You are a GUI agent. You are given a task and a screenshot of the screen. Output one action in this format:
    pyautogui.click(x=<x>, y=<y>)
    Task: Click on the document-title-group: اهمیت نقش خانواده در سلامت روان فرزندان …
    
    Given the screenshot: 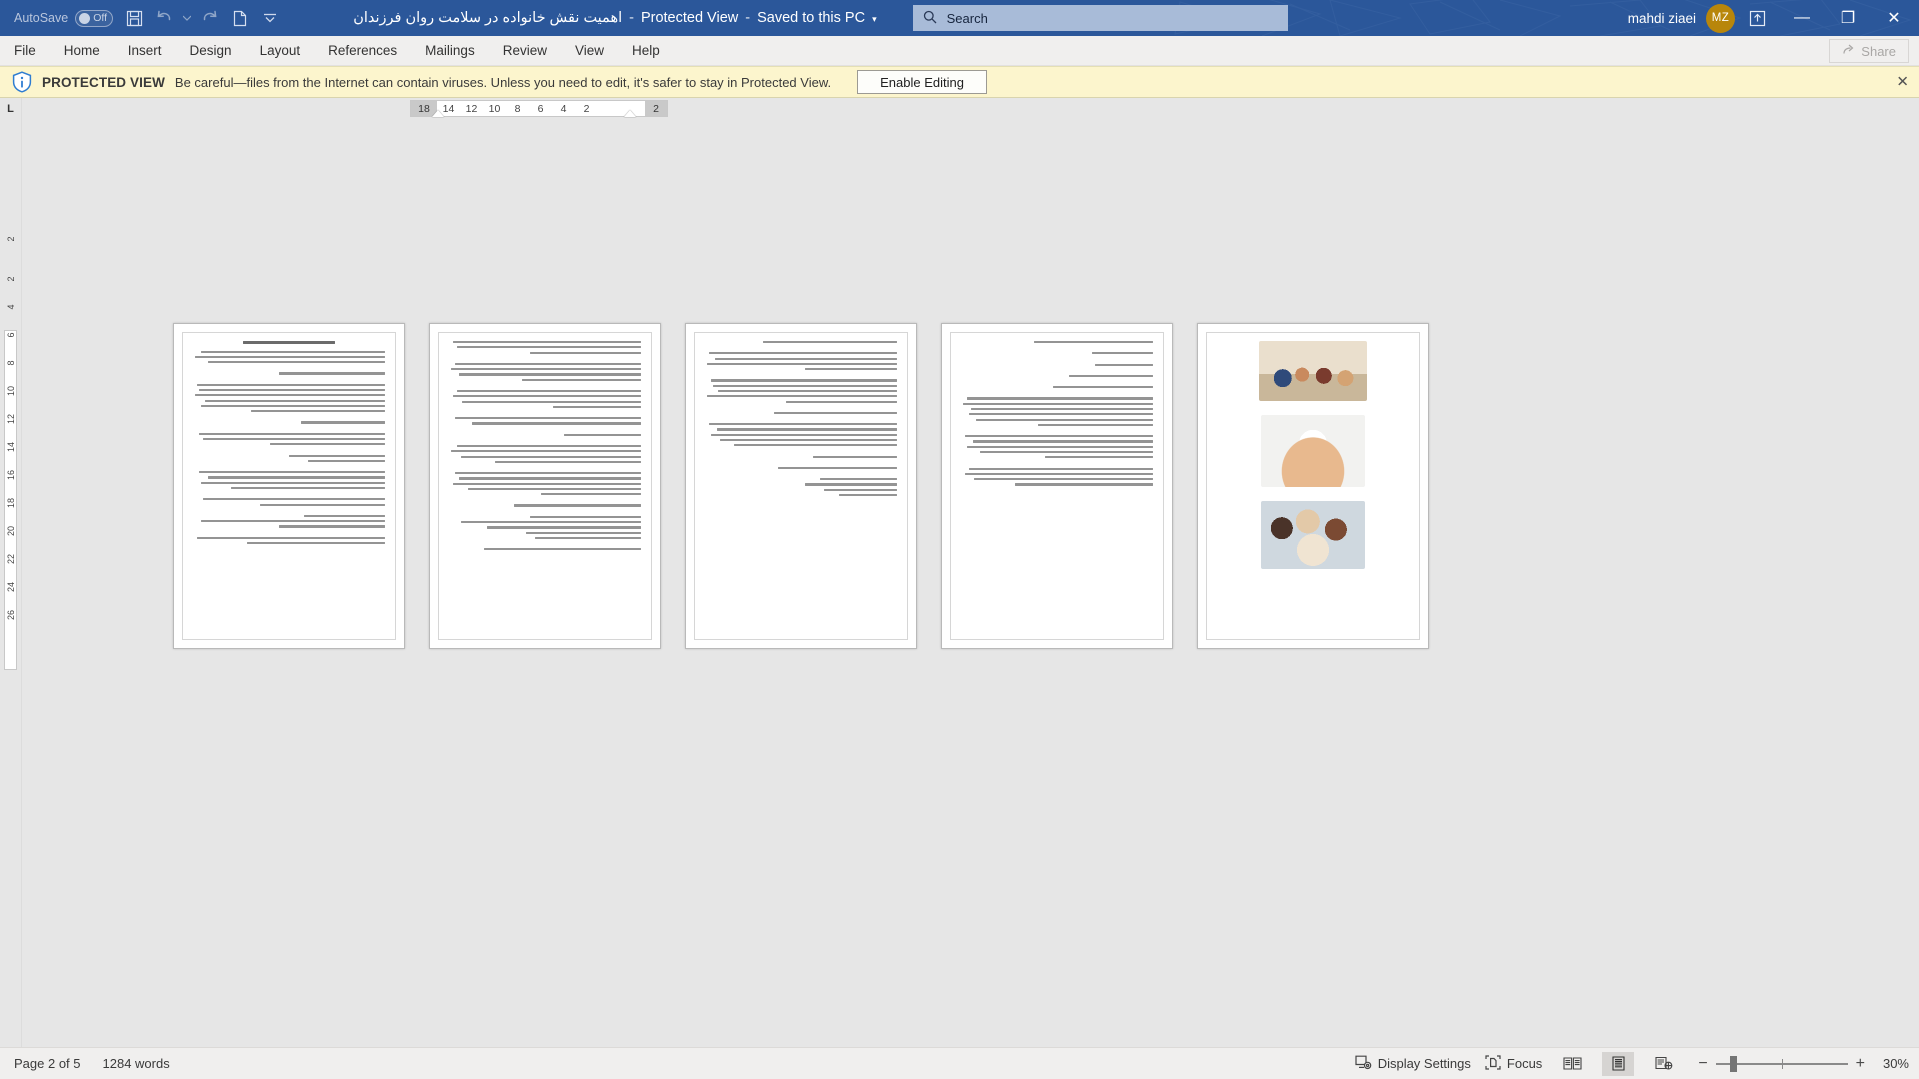 What is the action you would take?
    pyautogui.click(x=614, y=18)
    